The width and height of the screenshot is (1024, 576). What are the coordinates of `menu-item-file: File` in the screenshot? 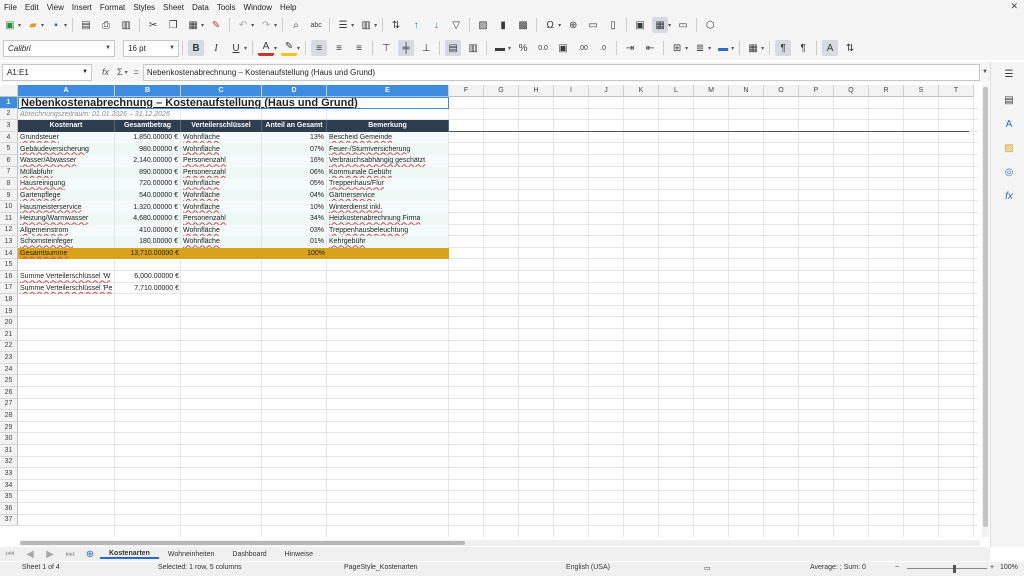 It's located at (10, 7).